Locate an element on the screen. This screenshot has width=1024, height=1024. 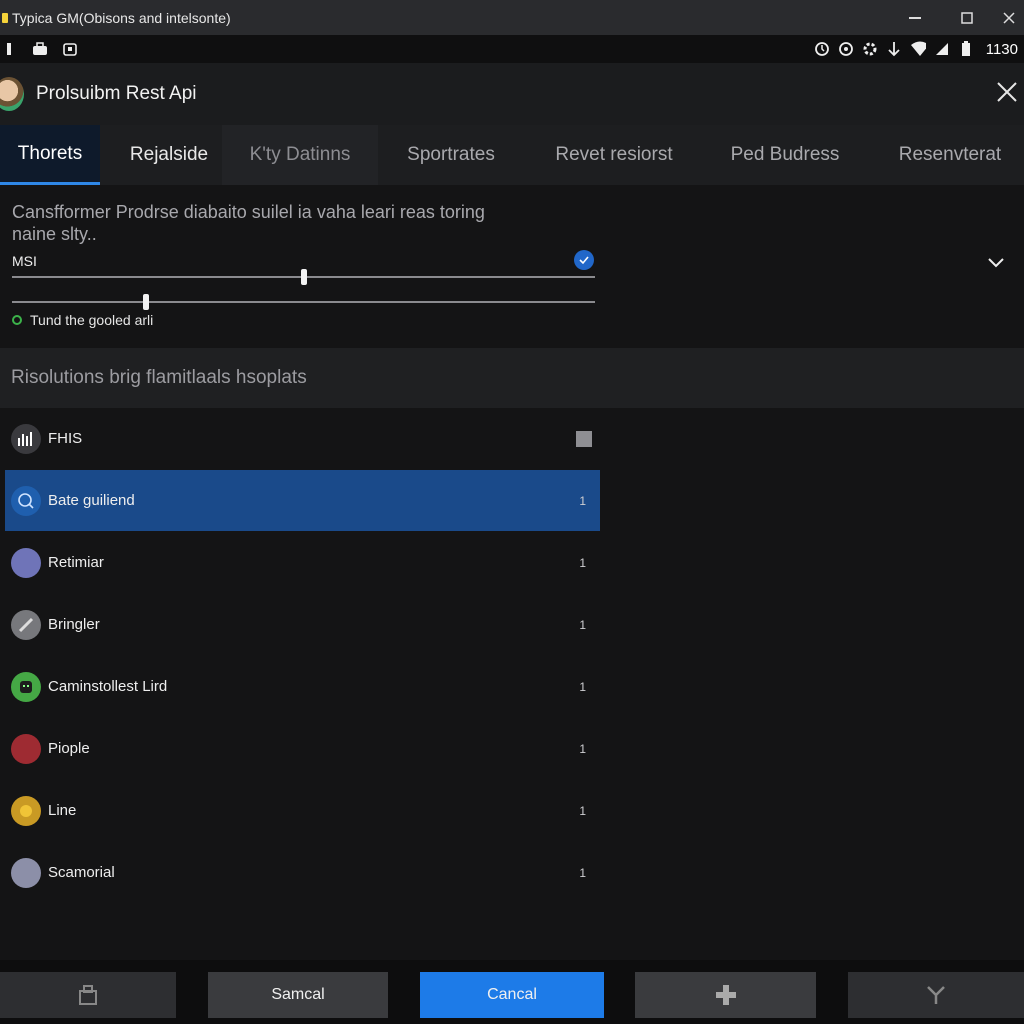
robot-icon is located at coordinates (26, 686).